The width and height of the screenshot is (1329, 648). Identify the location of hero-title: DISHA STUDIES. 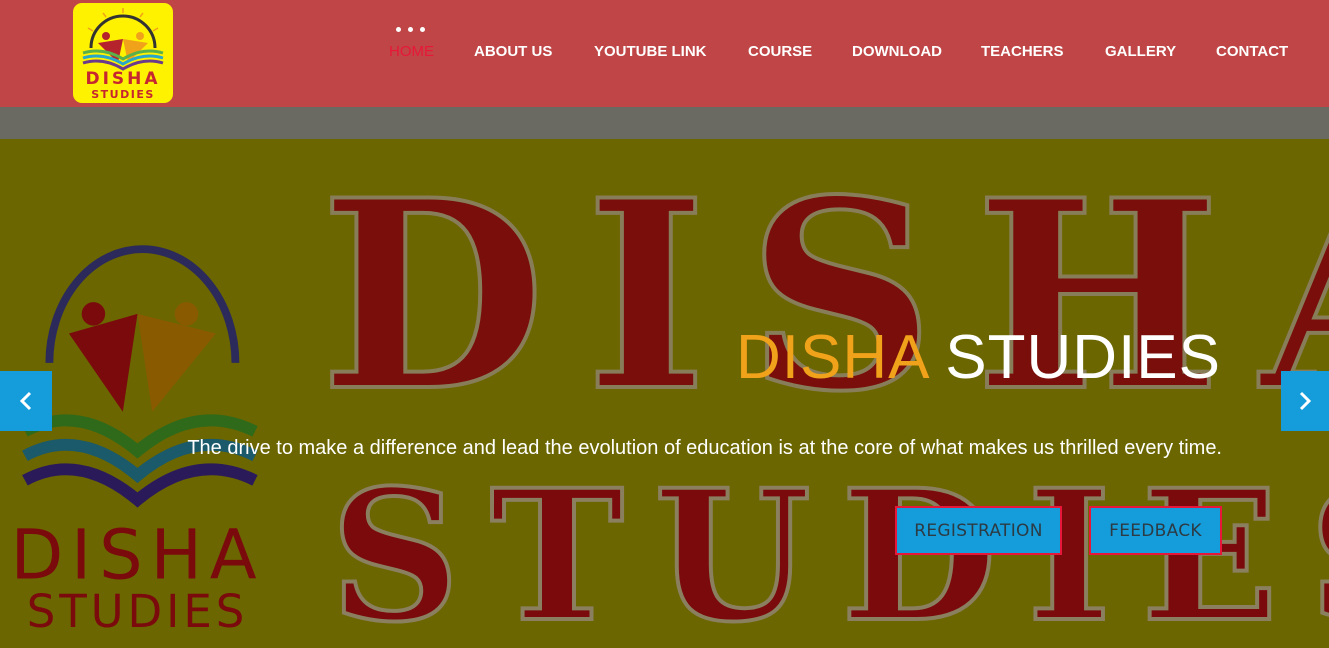
(978, 358).